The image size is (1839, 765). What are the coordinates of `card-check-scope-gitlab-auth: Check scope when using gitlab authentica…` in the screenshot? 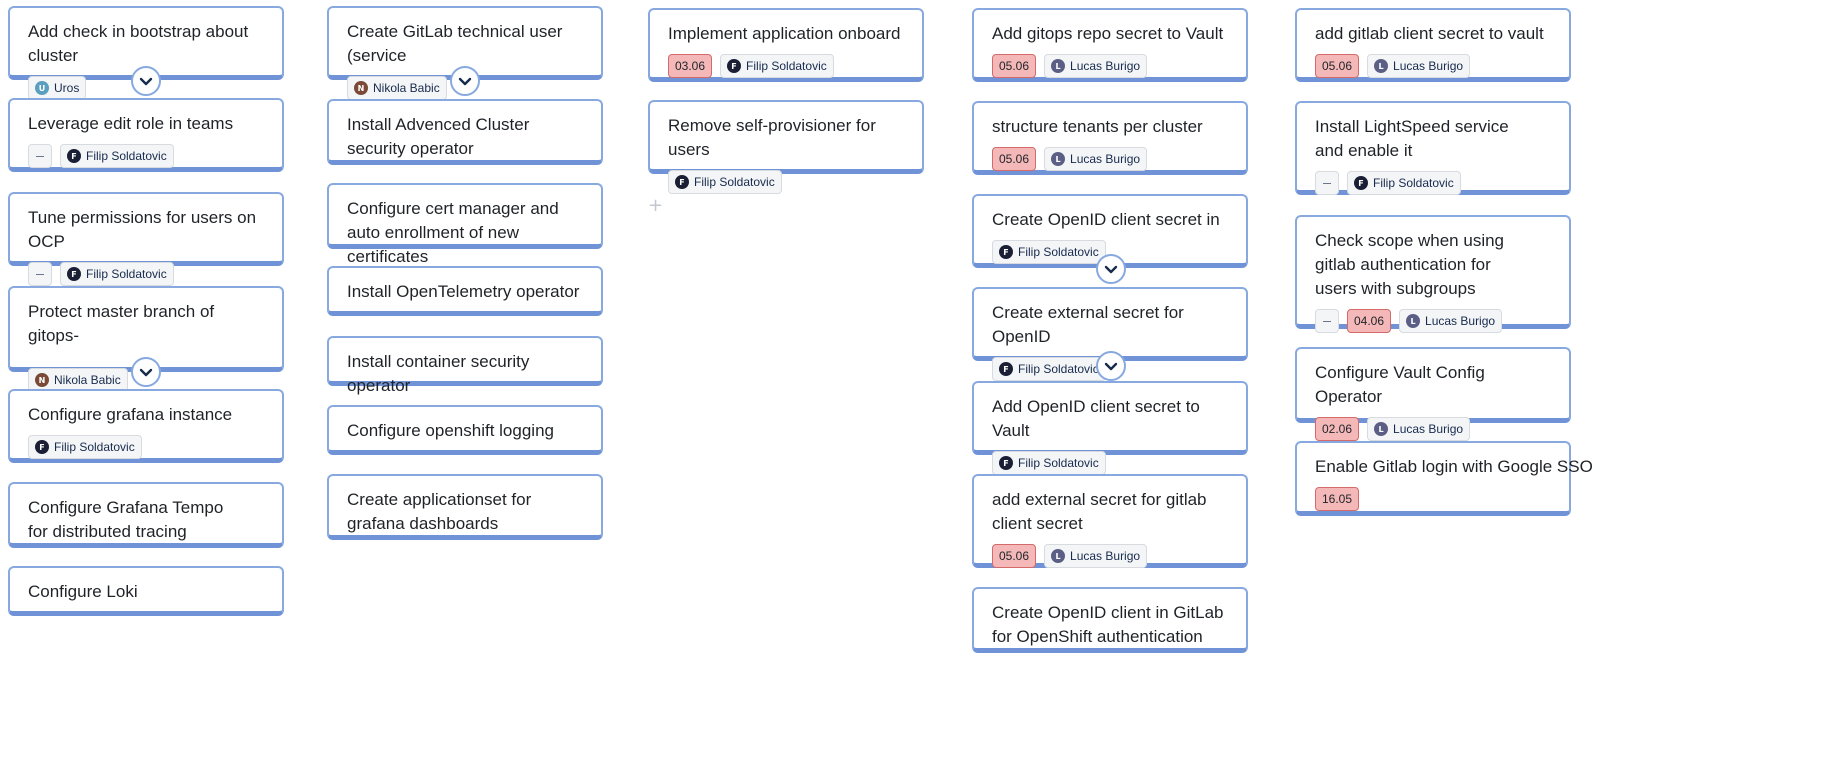 It's located at (1433, 274).